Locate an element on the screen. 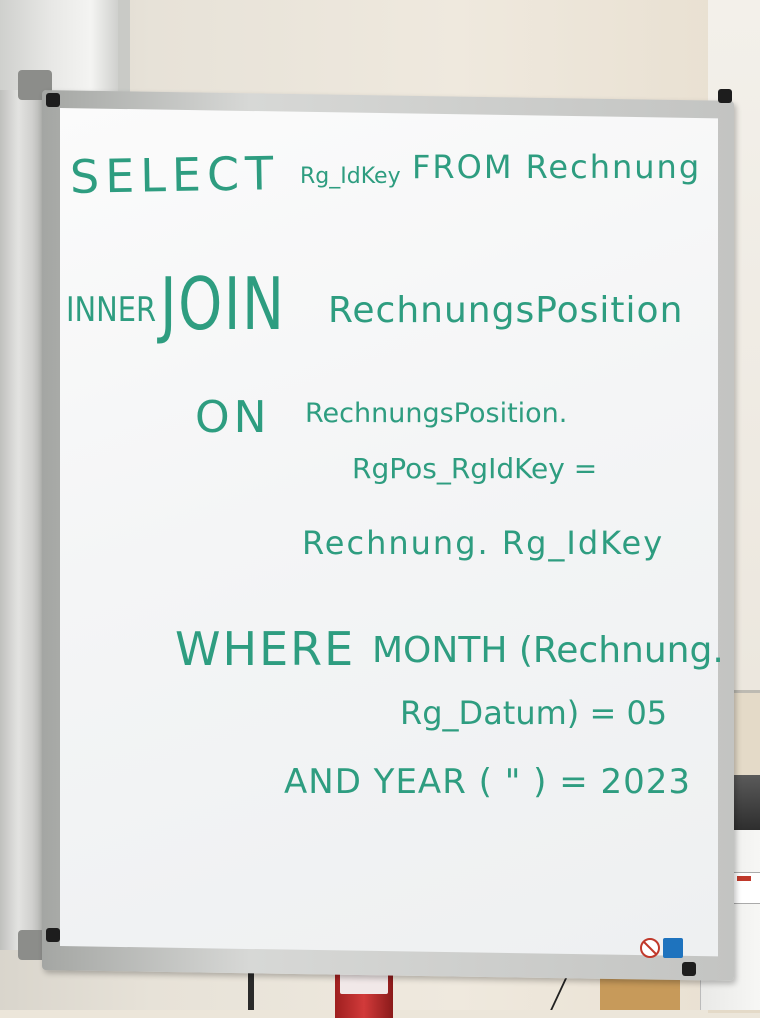 The height and width of the screenshot is (1018, 760). inner-keyword: INNER is located at coordinates (111, 310).